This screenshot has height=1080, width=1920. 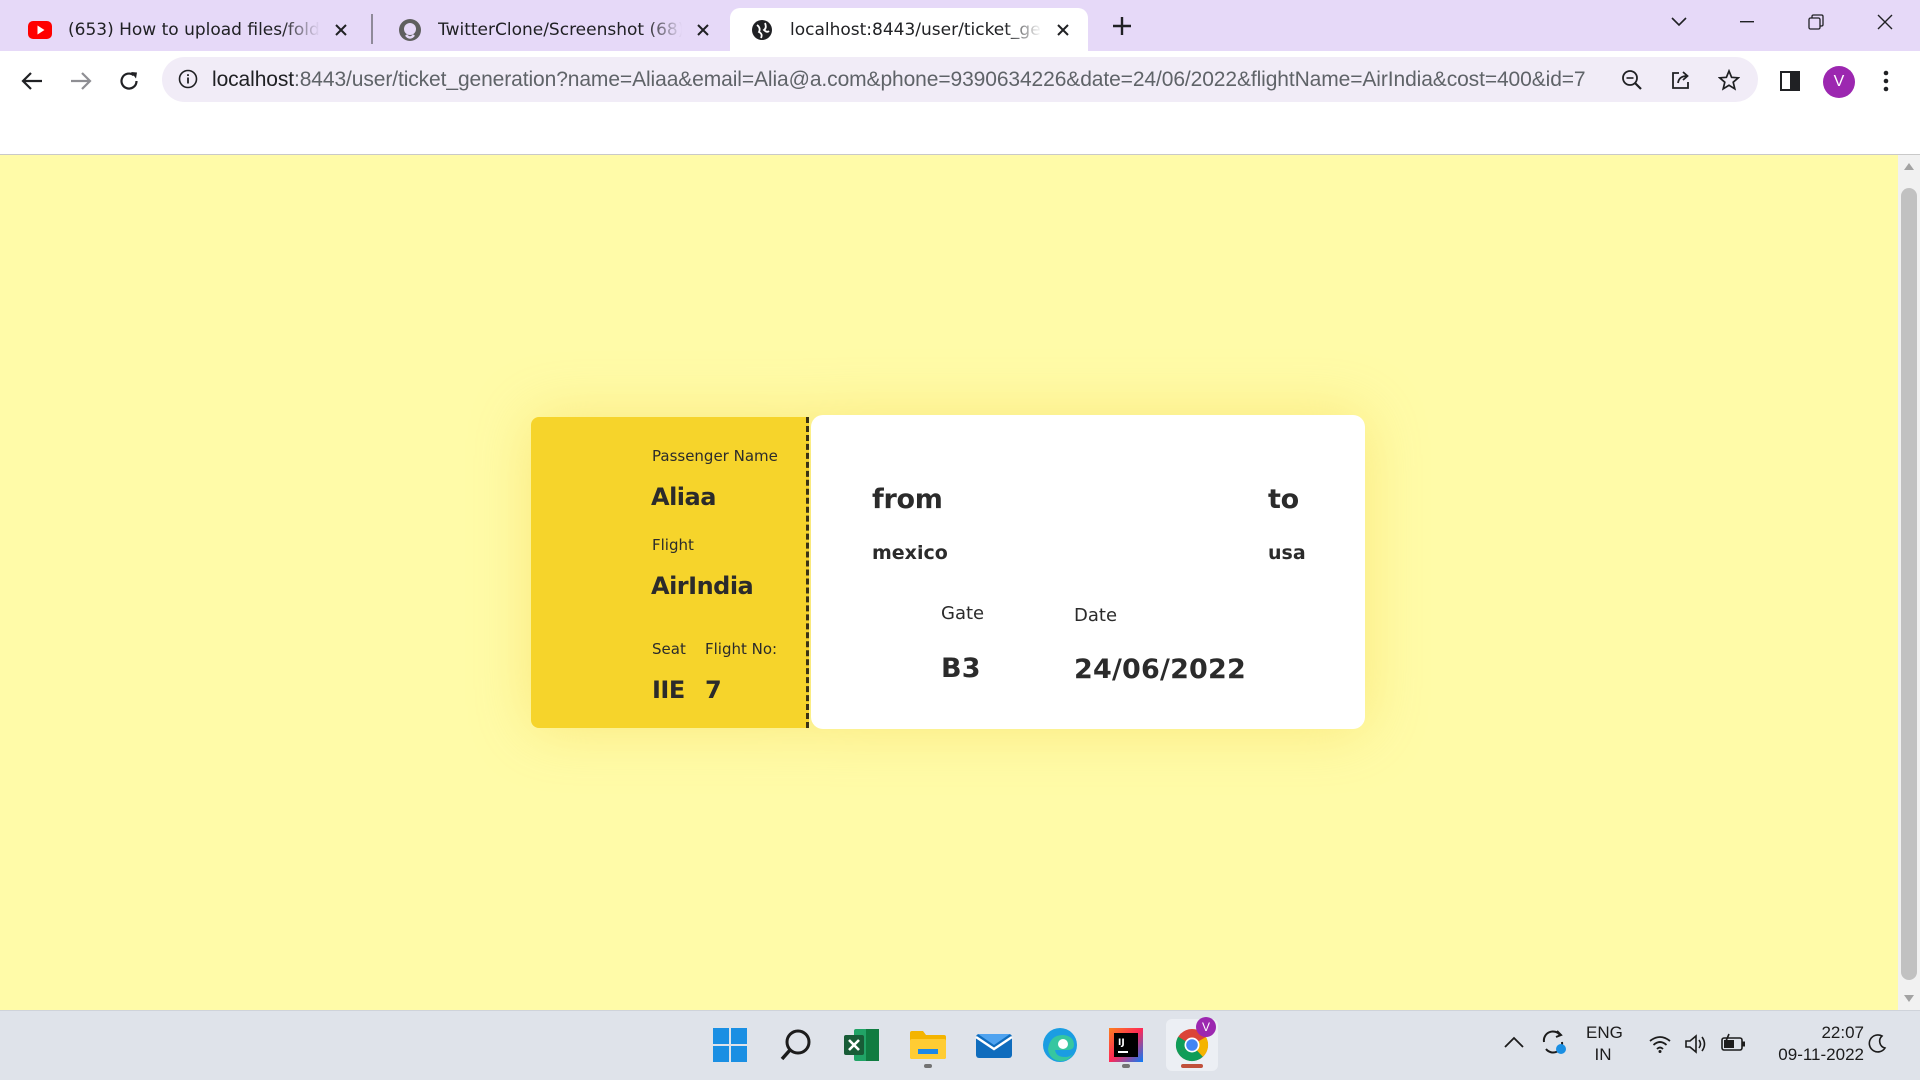 What do you see at coordinates (1554, 1044) in the screenshot?
I see `sync-icon` at bounding box center [1554, 1044].